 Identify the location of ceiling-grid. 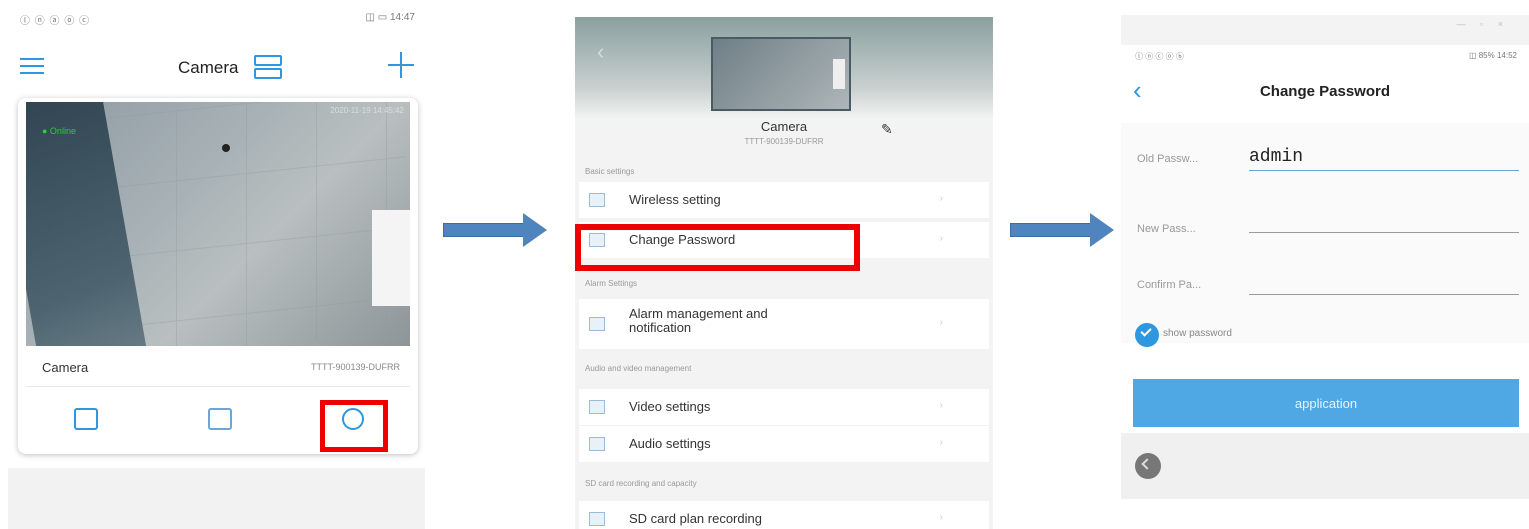
(256, 224).